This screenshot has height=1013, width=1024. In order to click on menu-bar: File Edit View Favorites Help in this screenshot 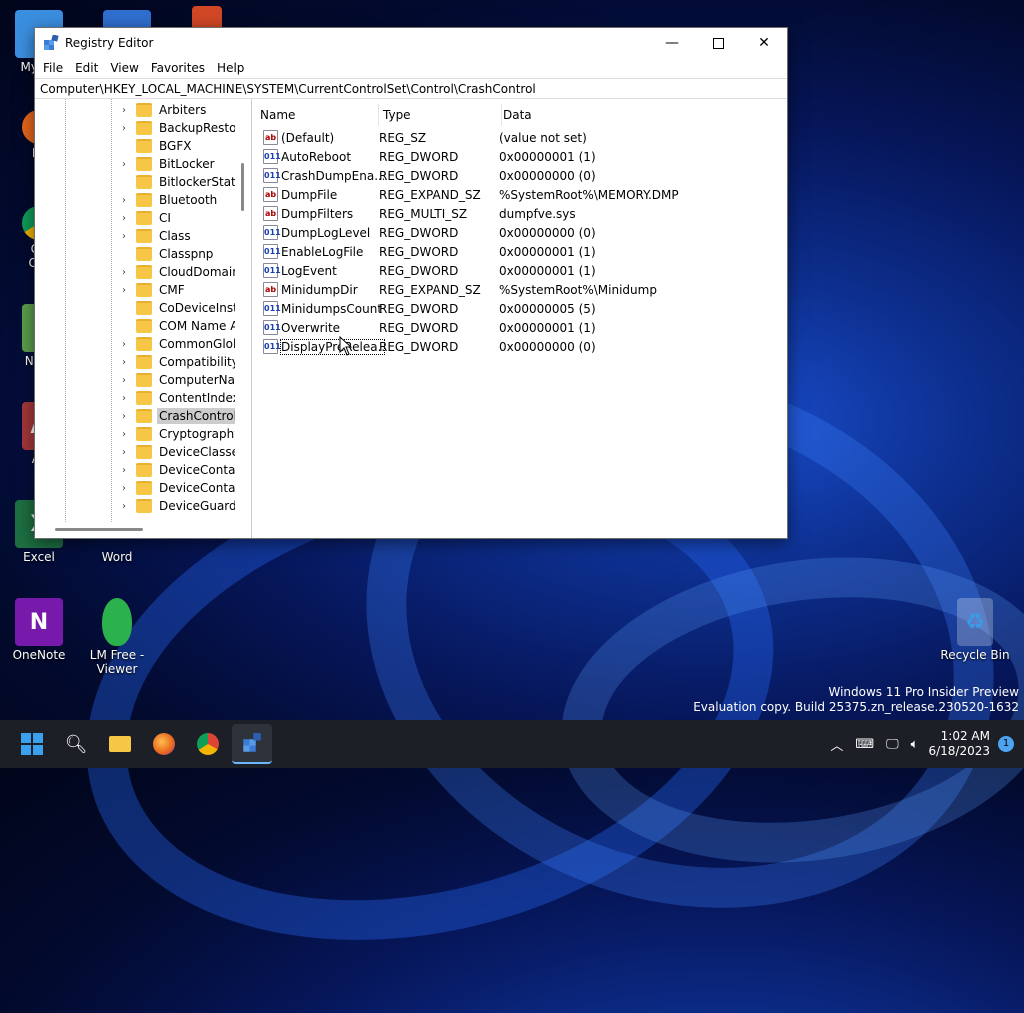, I will do `click(411, 68)`.